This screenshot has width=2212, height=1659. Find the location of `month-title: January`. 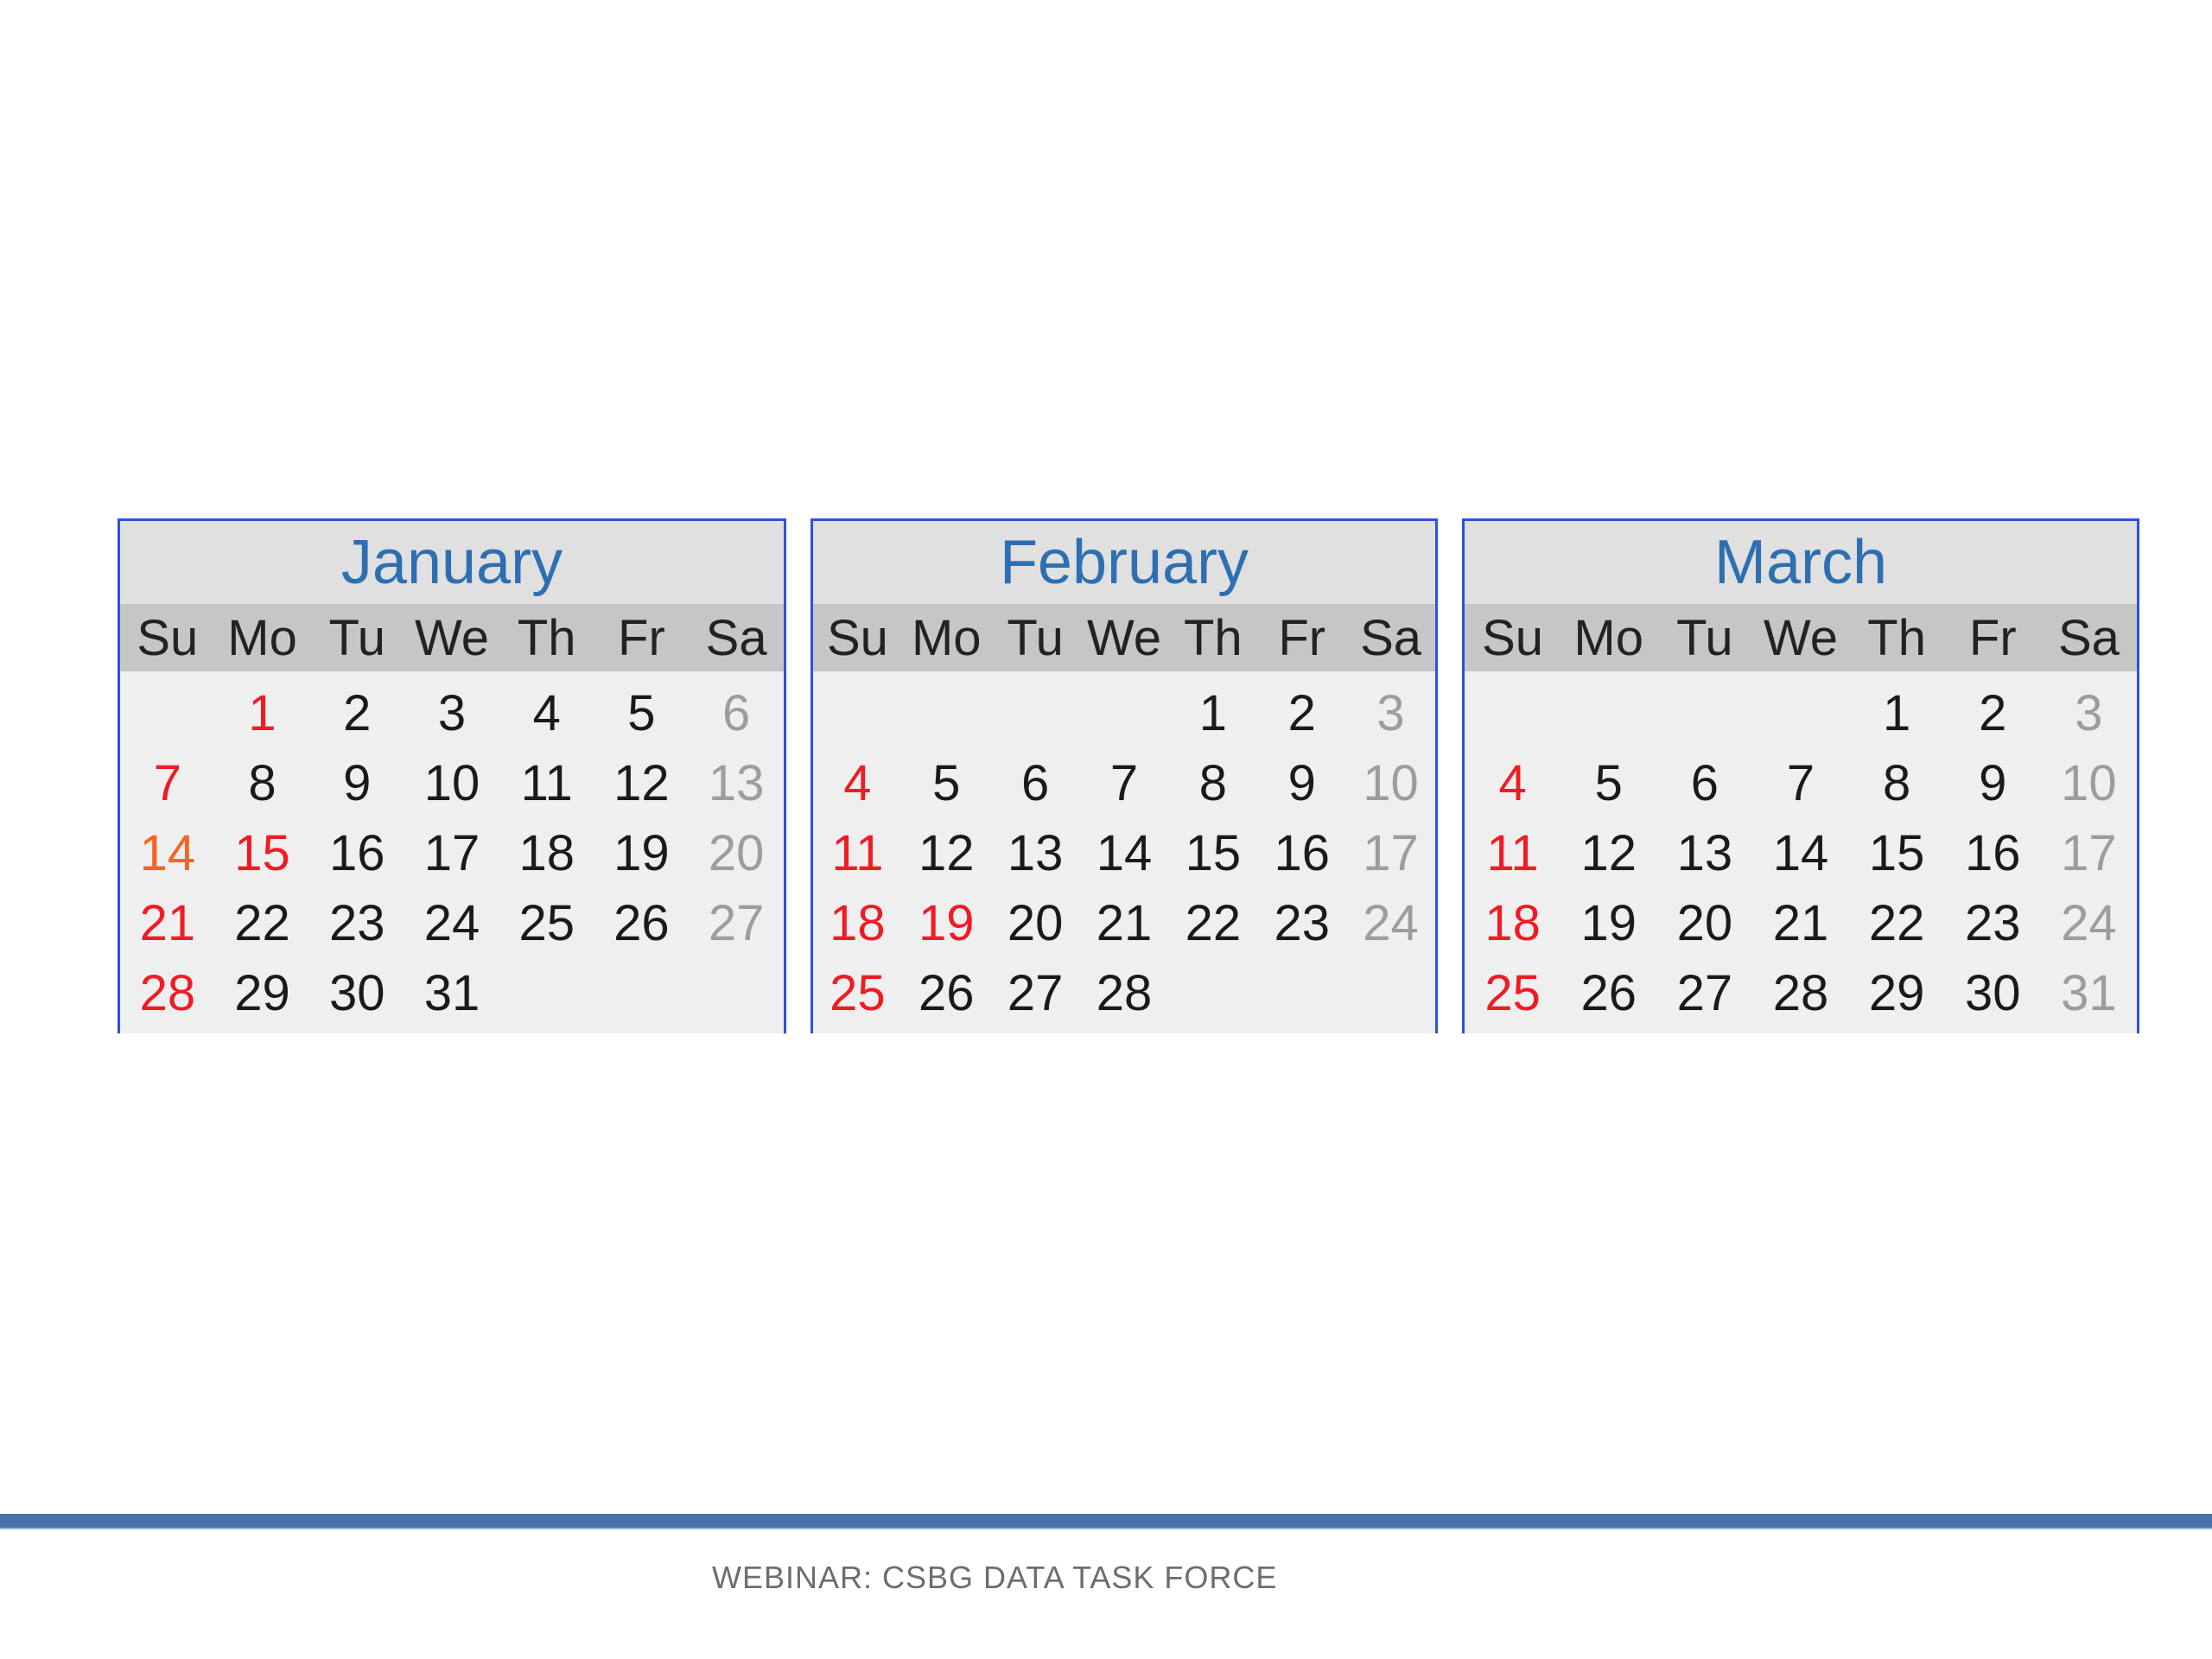

month-title: January is located at coordinates (452, 562).